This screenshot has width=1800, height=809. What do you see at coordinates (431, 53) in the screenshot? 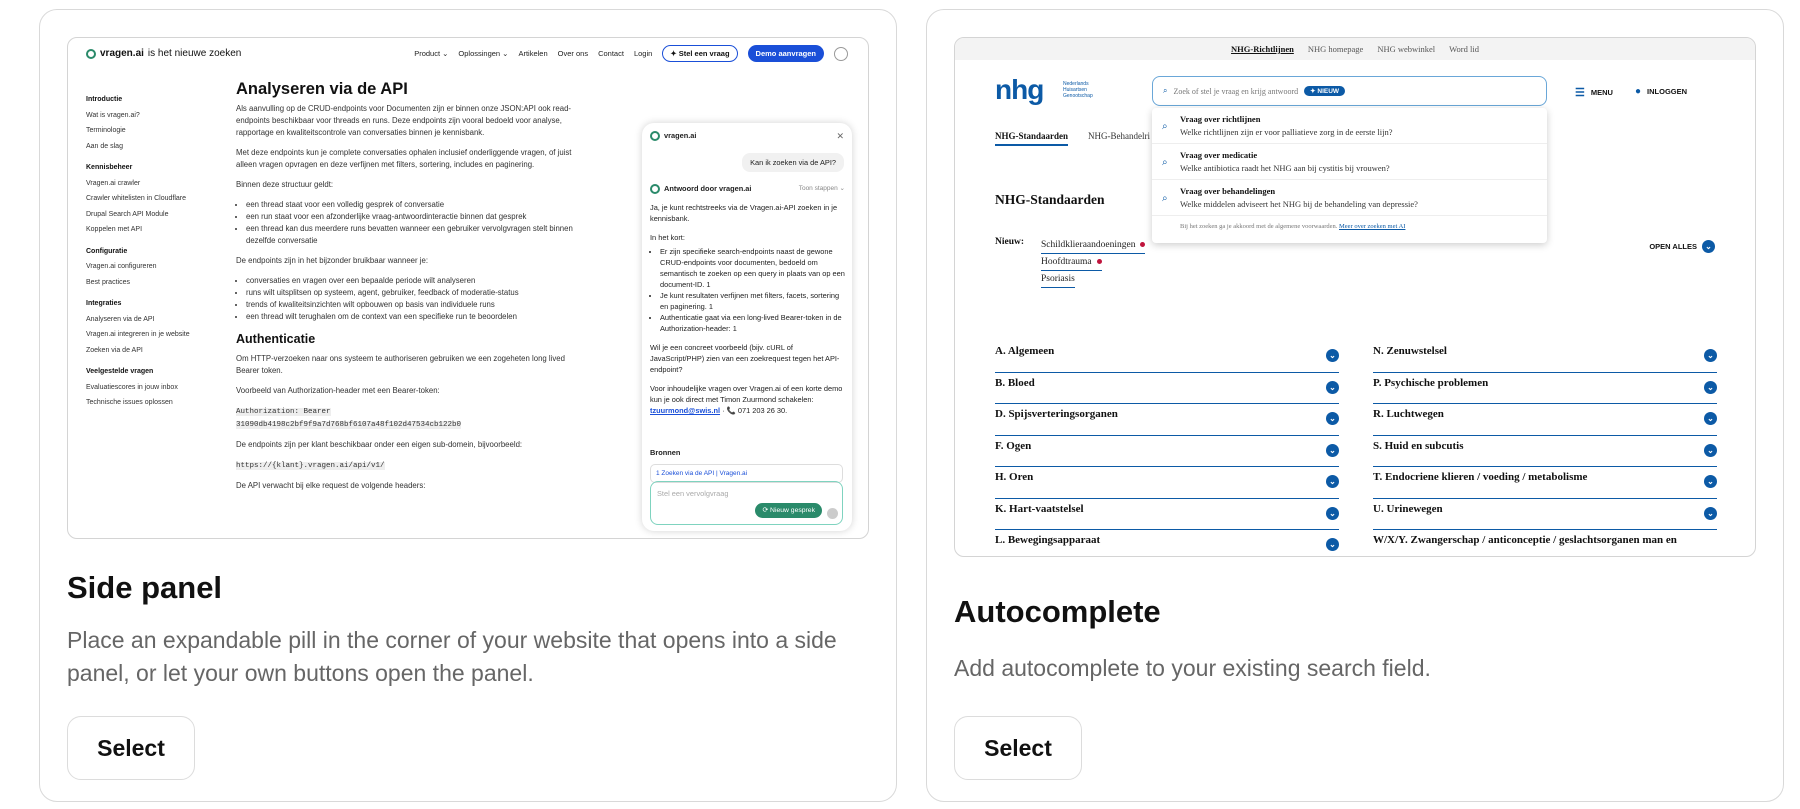
I see `nav-product: Product ⌄` at bounding box center [431, 53].